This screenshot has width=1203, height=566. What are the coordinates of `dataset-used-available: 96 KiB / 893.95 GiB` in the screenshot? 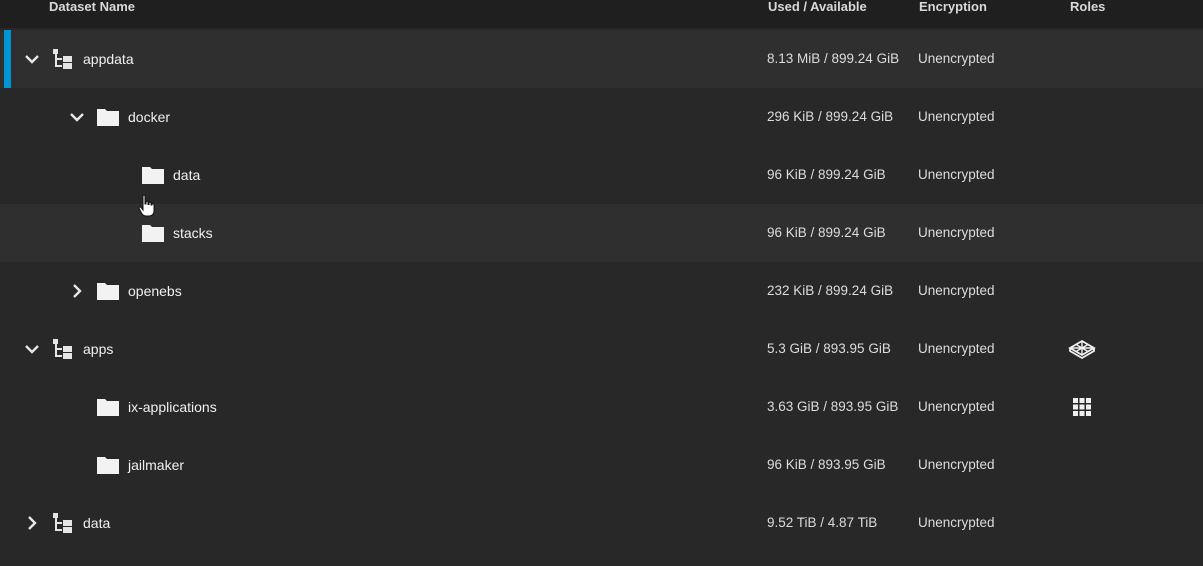 It's located at (826, 464).